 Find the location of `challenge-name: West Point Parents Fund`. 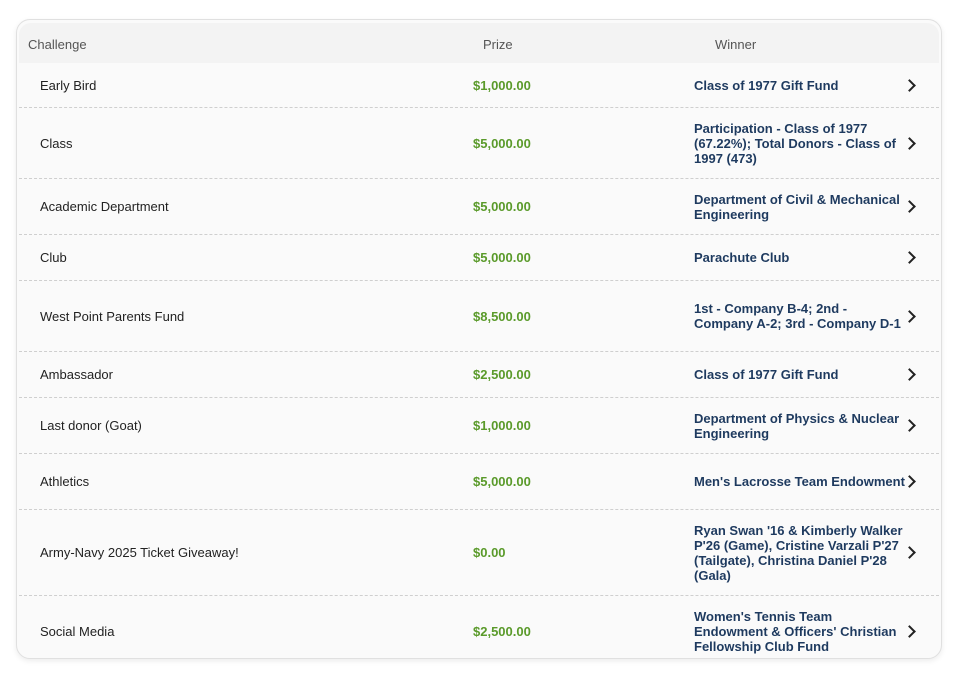

challenge-name: West Point Parents Fund is located at coordinates (112, 316).